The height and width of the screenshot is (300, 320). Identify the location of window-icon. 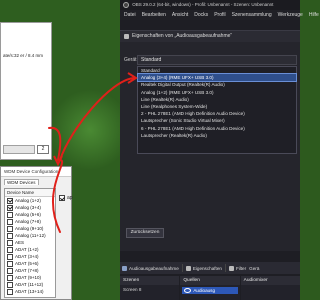
(126, 36).